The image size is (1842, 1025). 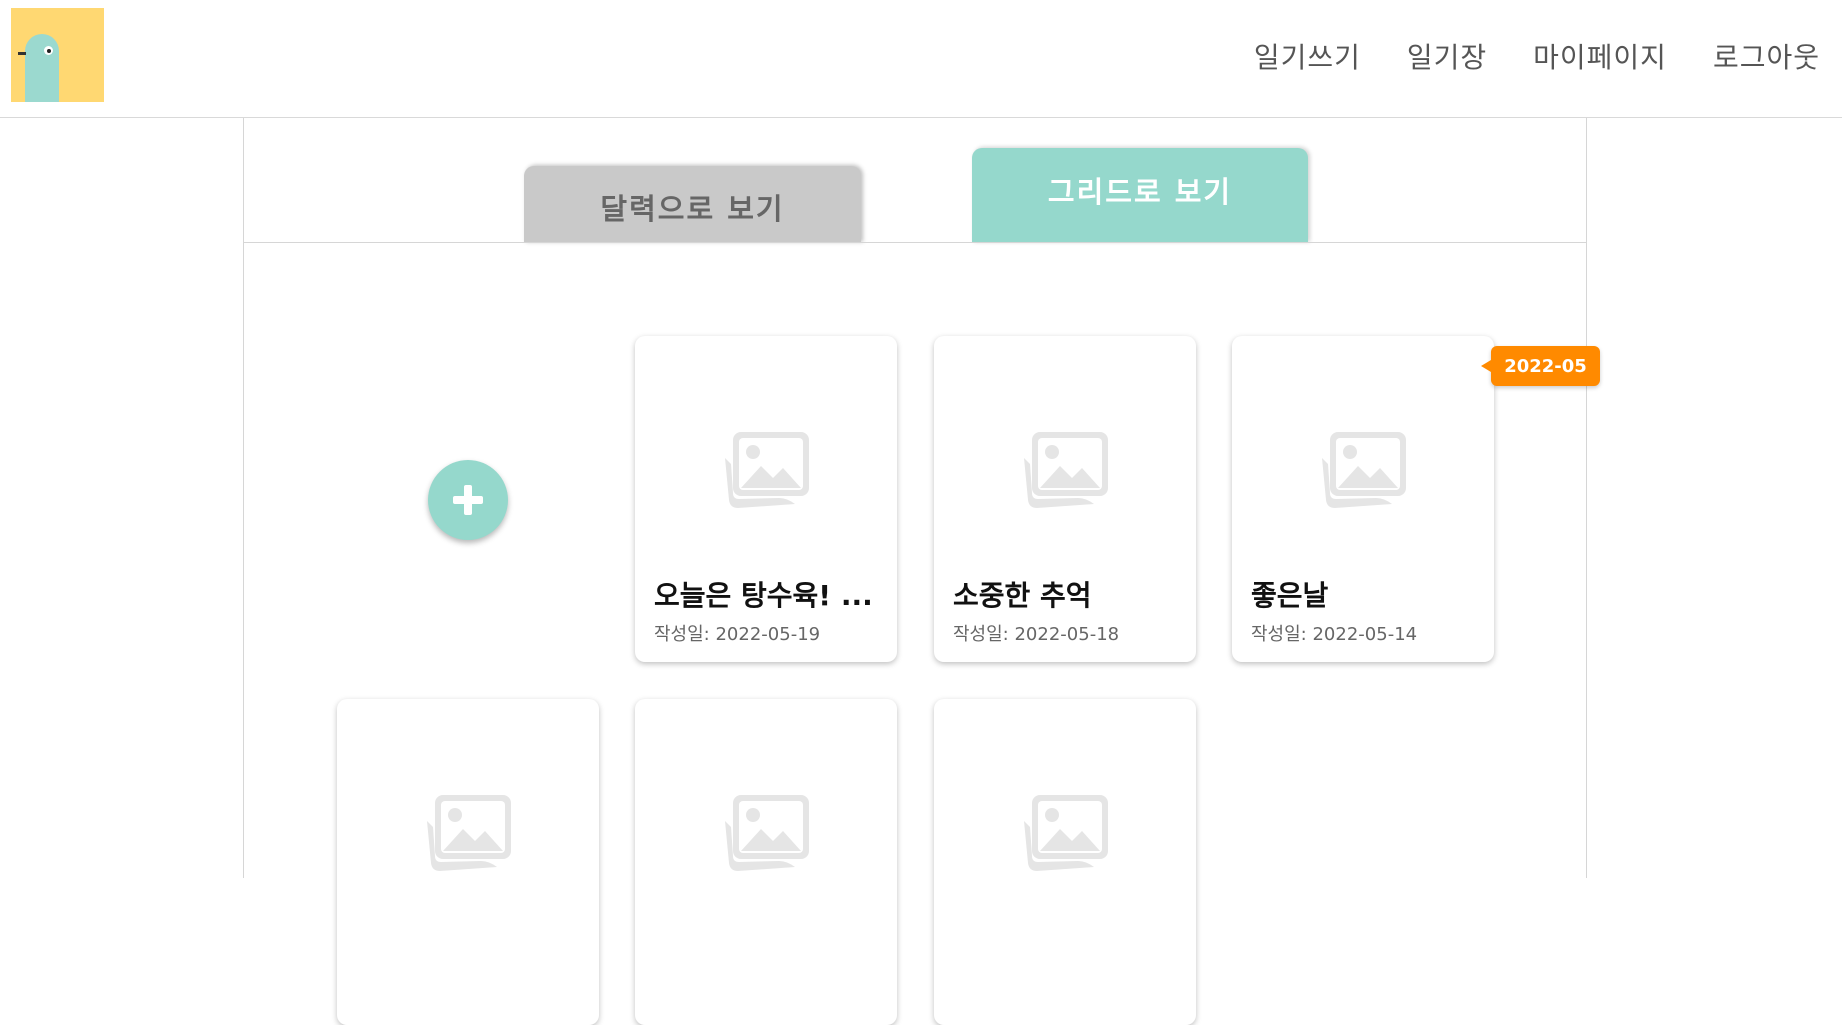 What do you see at coordinates (48, 50) in the screenshot?
I see `bird-eye` at bounding box center [48, 50].